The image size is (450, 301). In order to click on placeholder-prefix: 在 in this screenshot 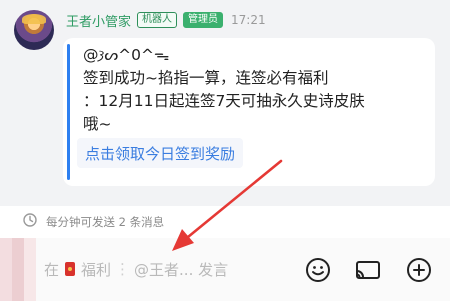, I will do `click(52, 269)`.